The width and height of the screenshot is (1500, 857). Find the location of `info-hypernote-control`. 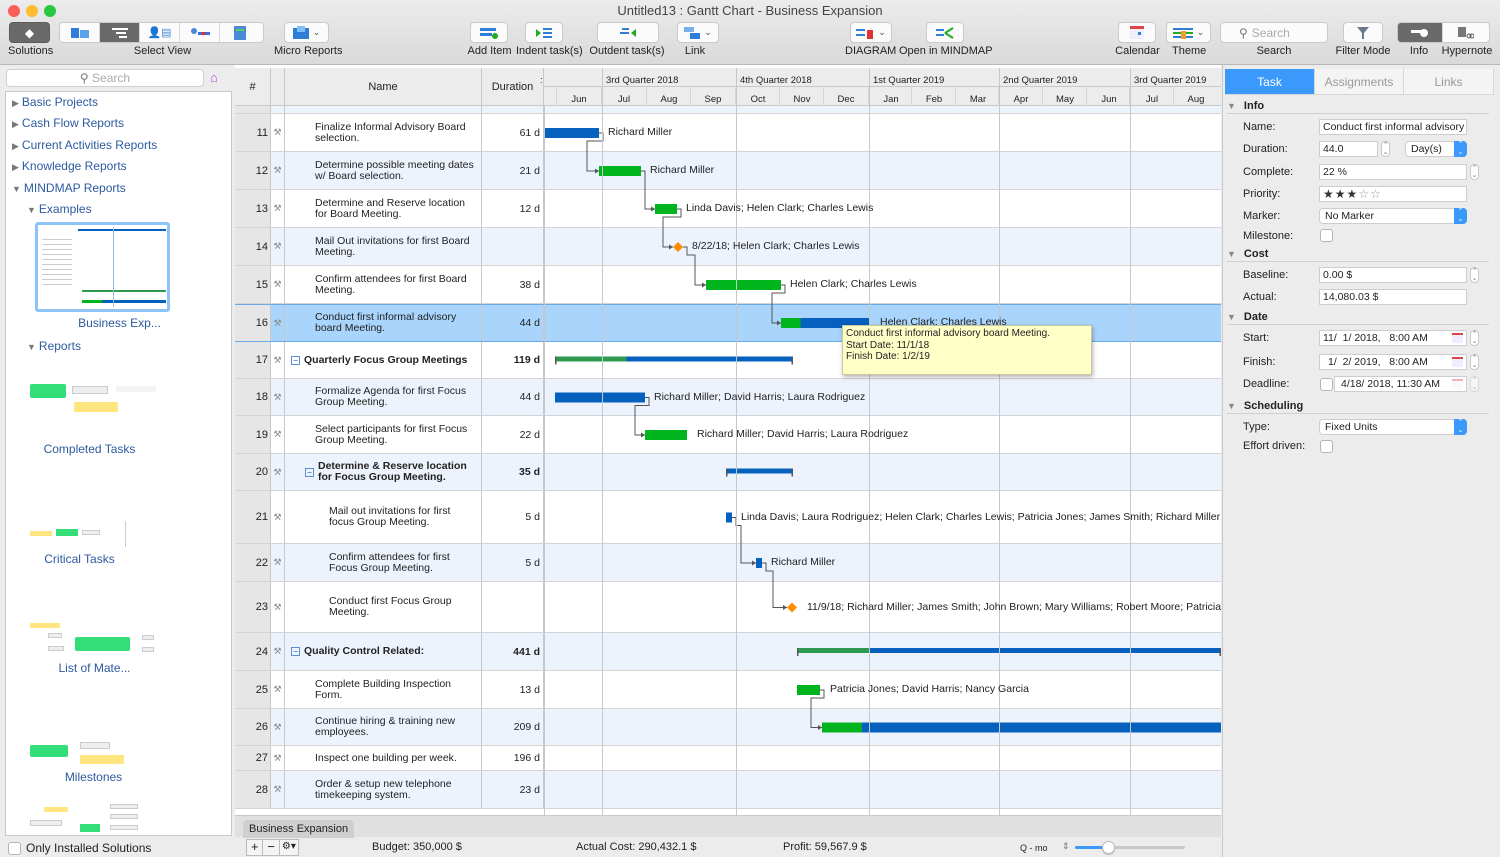

info-hypernote-control is located at coordinates (1443, 32).